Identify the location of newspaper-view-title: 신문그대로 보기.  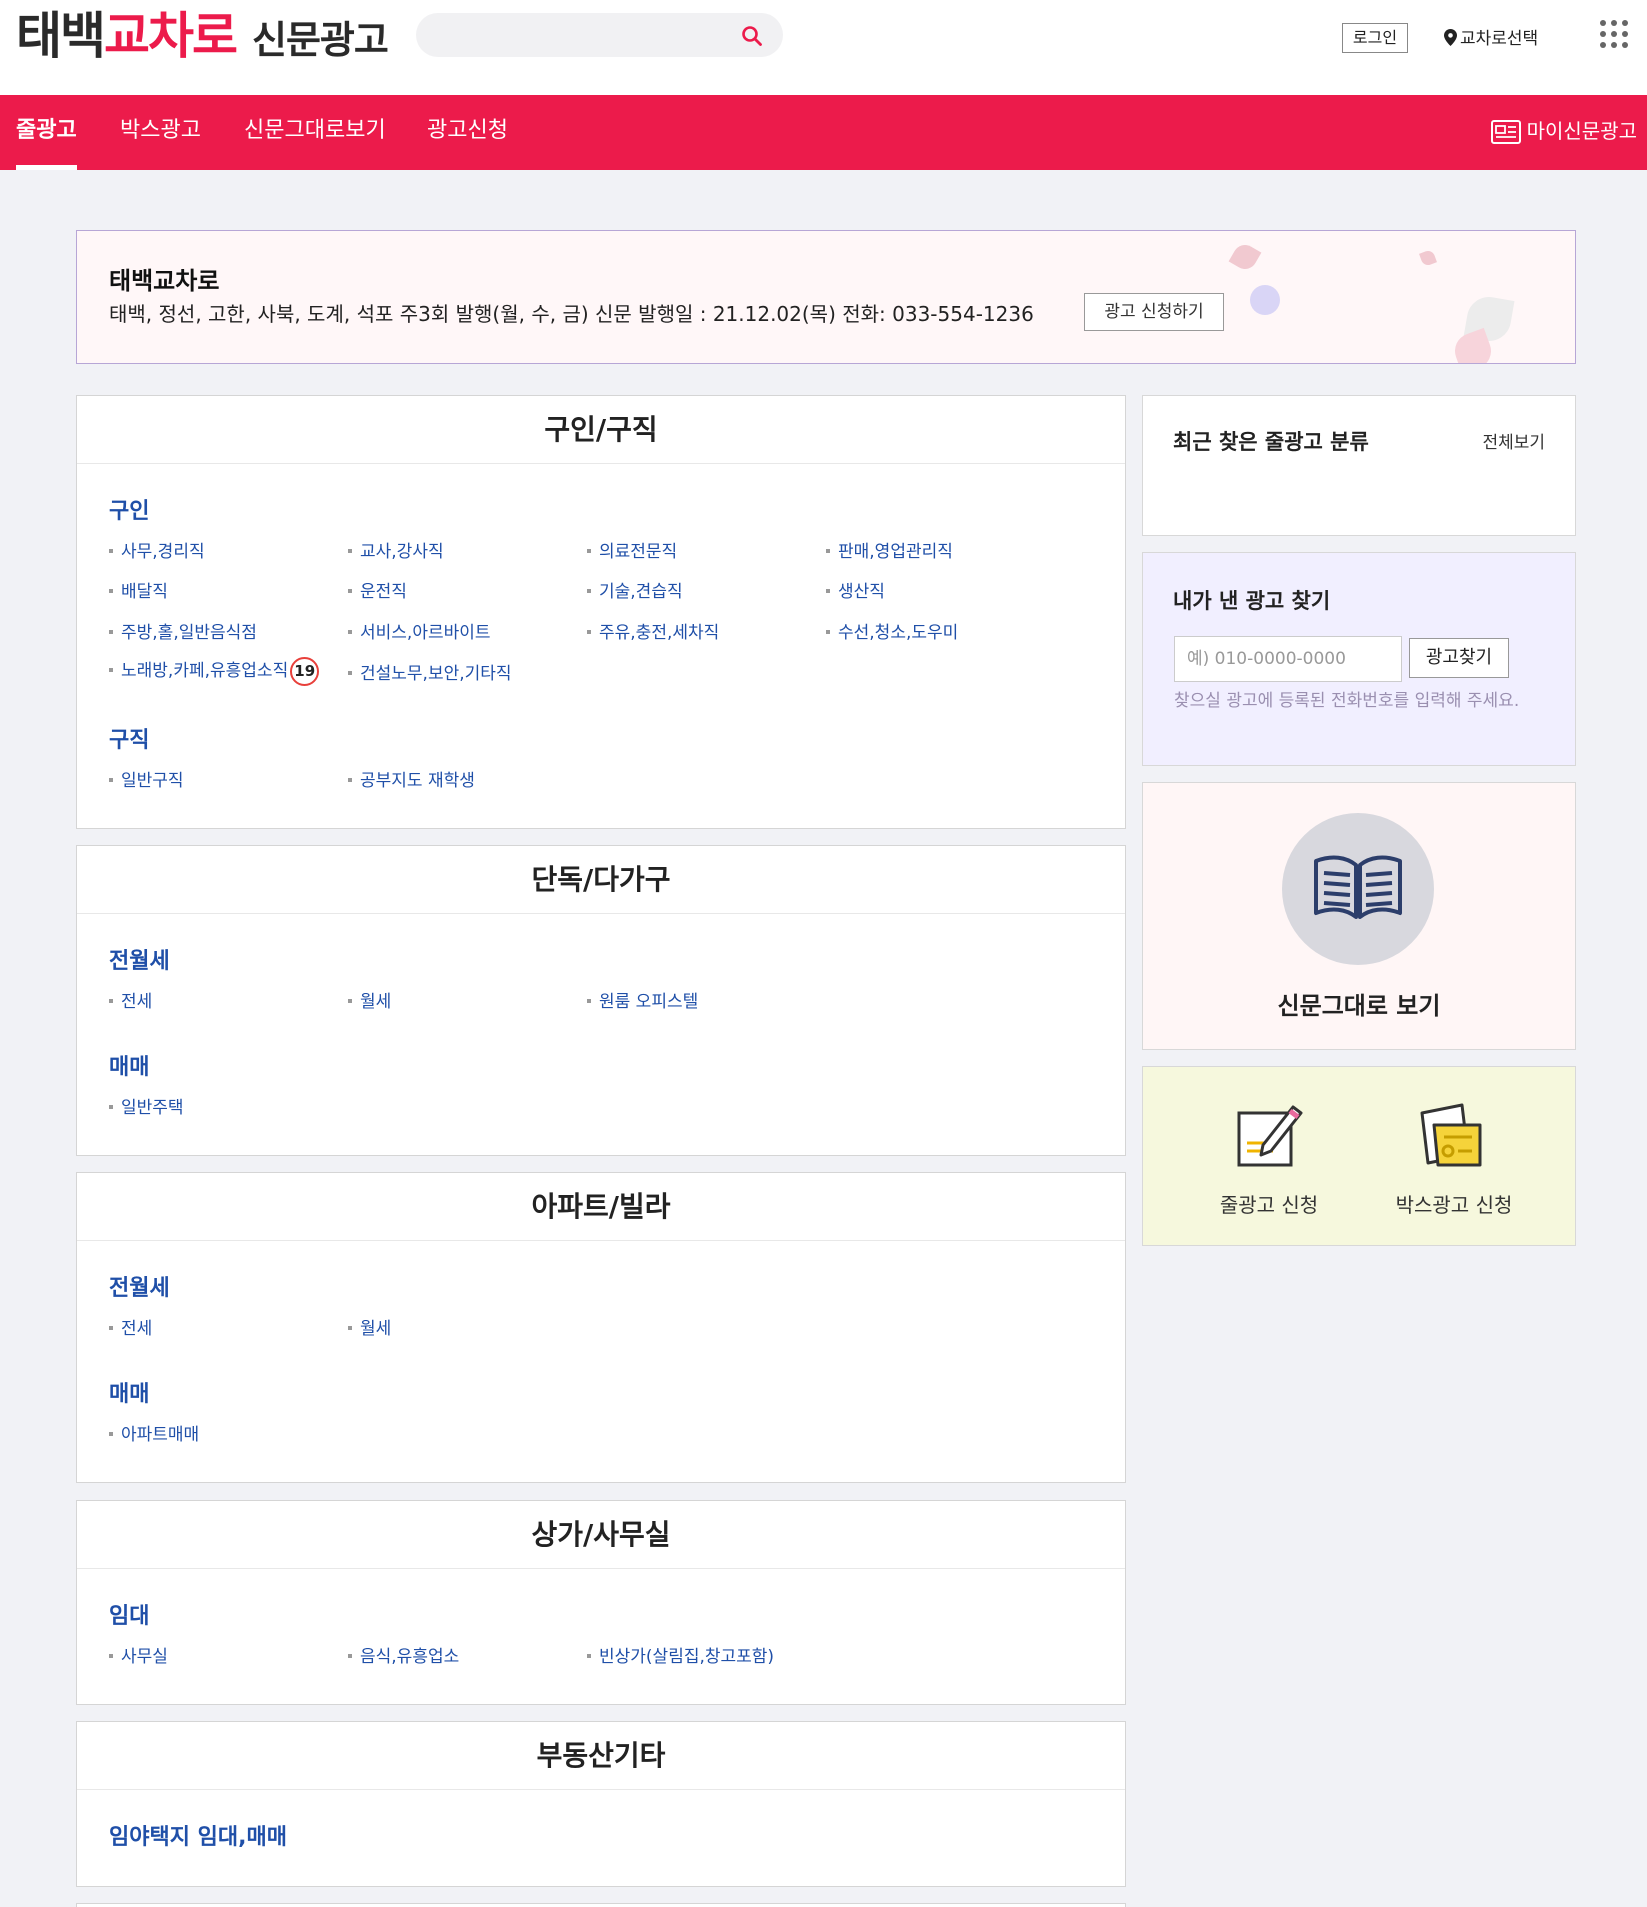
(1359, 1006).